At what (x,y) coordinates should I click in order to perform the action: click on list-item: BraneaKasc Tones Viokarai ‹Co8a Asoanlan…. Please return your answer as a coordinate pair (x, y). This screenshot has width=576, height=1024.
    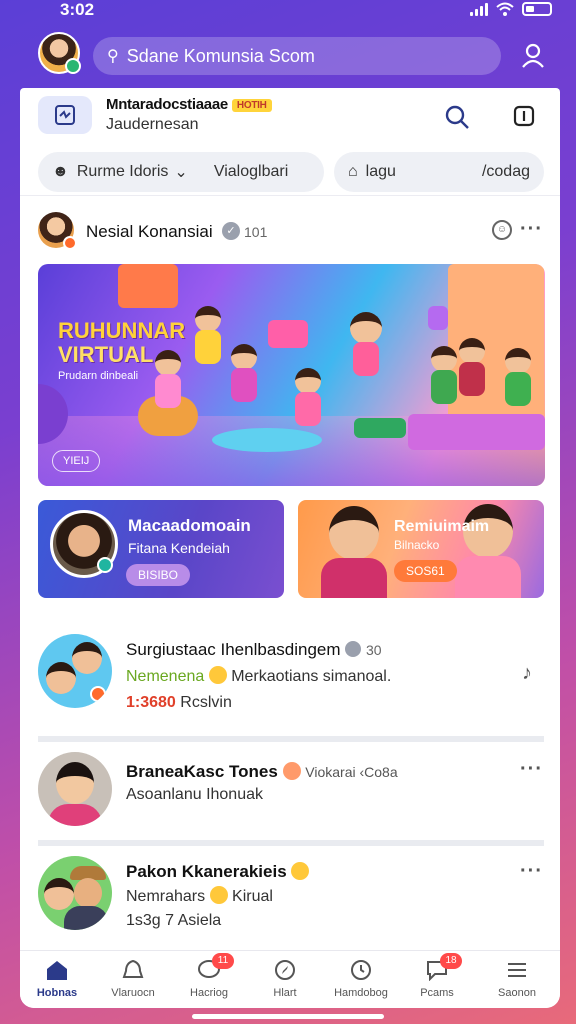
    Looking at the image, I should click on (290, 793).